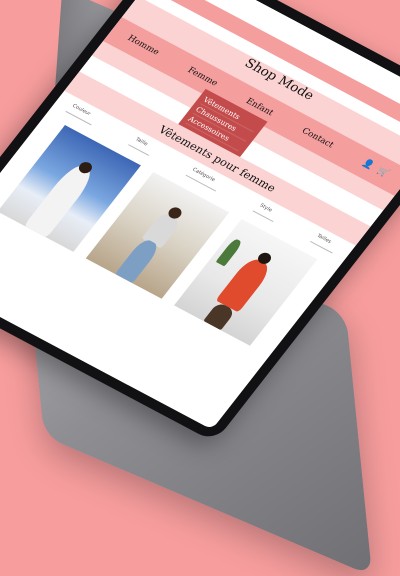  Describe the element at coordinates (368, 164) in the screenshot. I see `user-icon: 👤` at that location.